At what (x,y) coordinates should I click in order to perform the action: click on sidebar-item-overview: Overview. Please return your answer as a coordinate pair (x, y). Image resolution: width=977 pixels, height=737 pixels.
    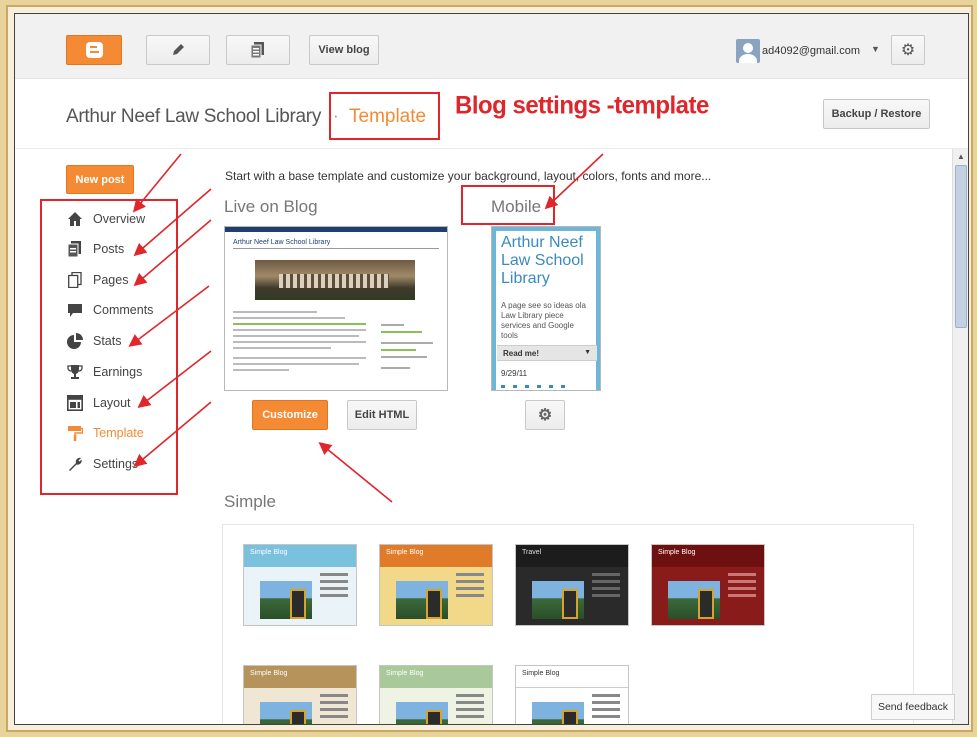
    Looking at the image, I should click on (105, 219).